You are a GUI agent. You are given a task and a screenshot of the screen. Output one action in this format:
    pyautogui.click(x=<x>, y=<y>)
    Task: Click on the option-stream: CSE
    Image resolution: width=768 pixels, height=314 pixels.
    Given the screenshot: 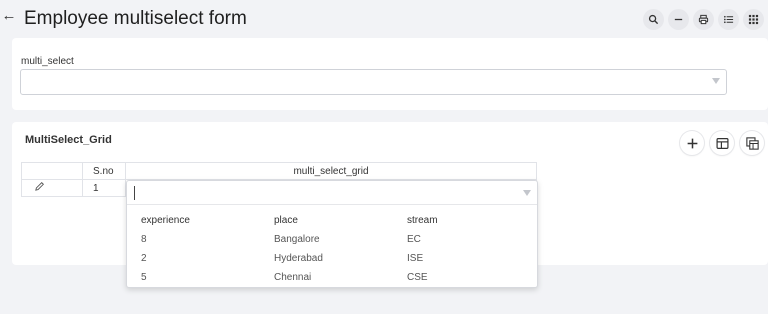 What is the action you would take?
    pyautogui.click(x=417, y=277)
    